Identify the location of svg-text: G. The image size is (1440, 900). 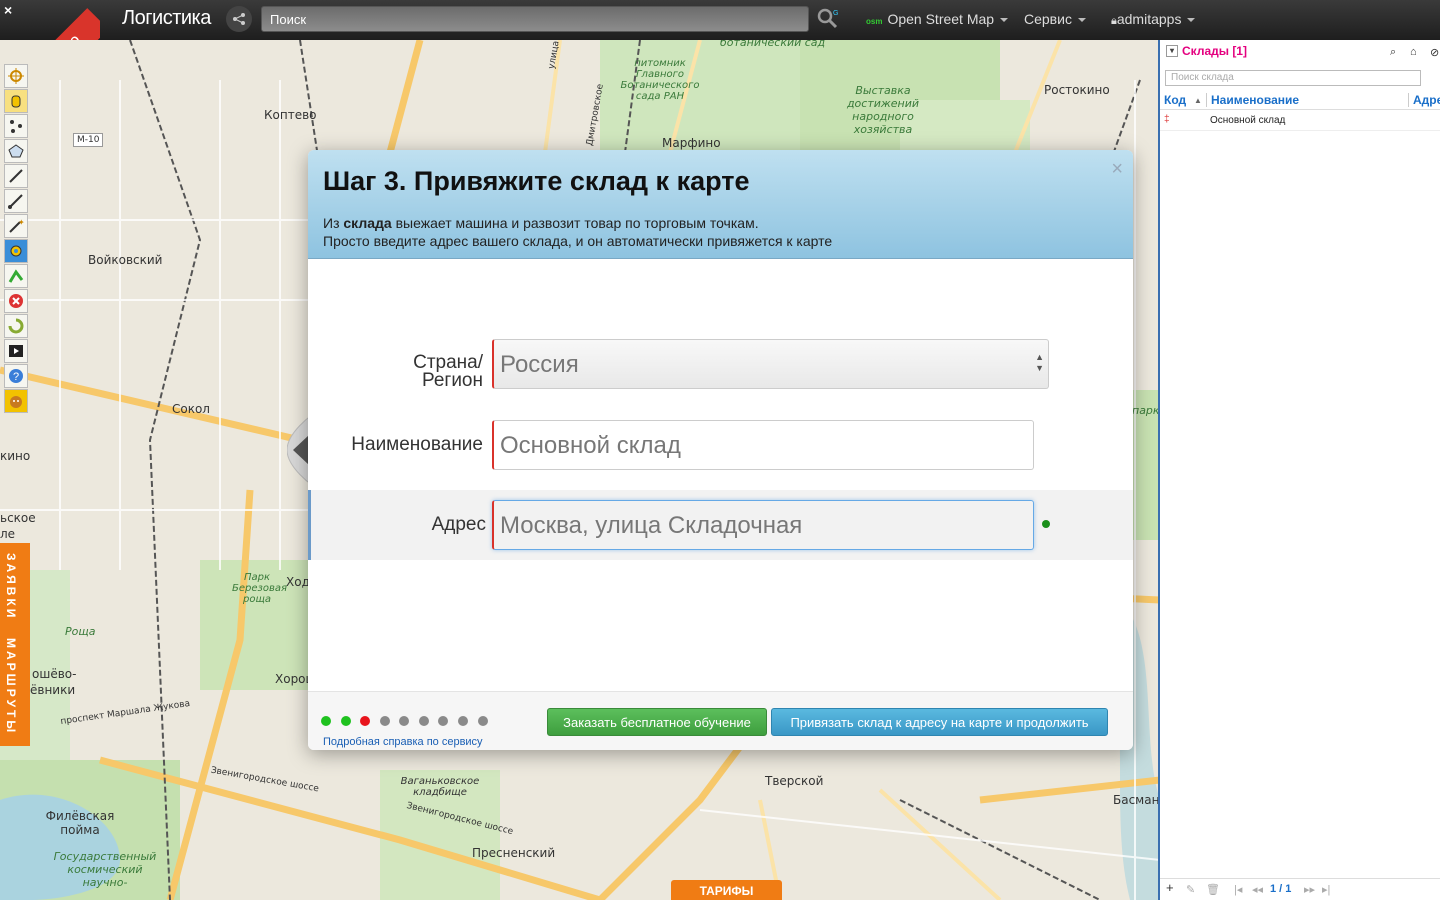
(835, 13).